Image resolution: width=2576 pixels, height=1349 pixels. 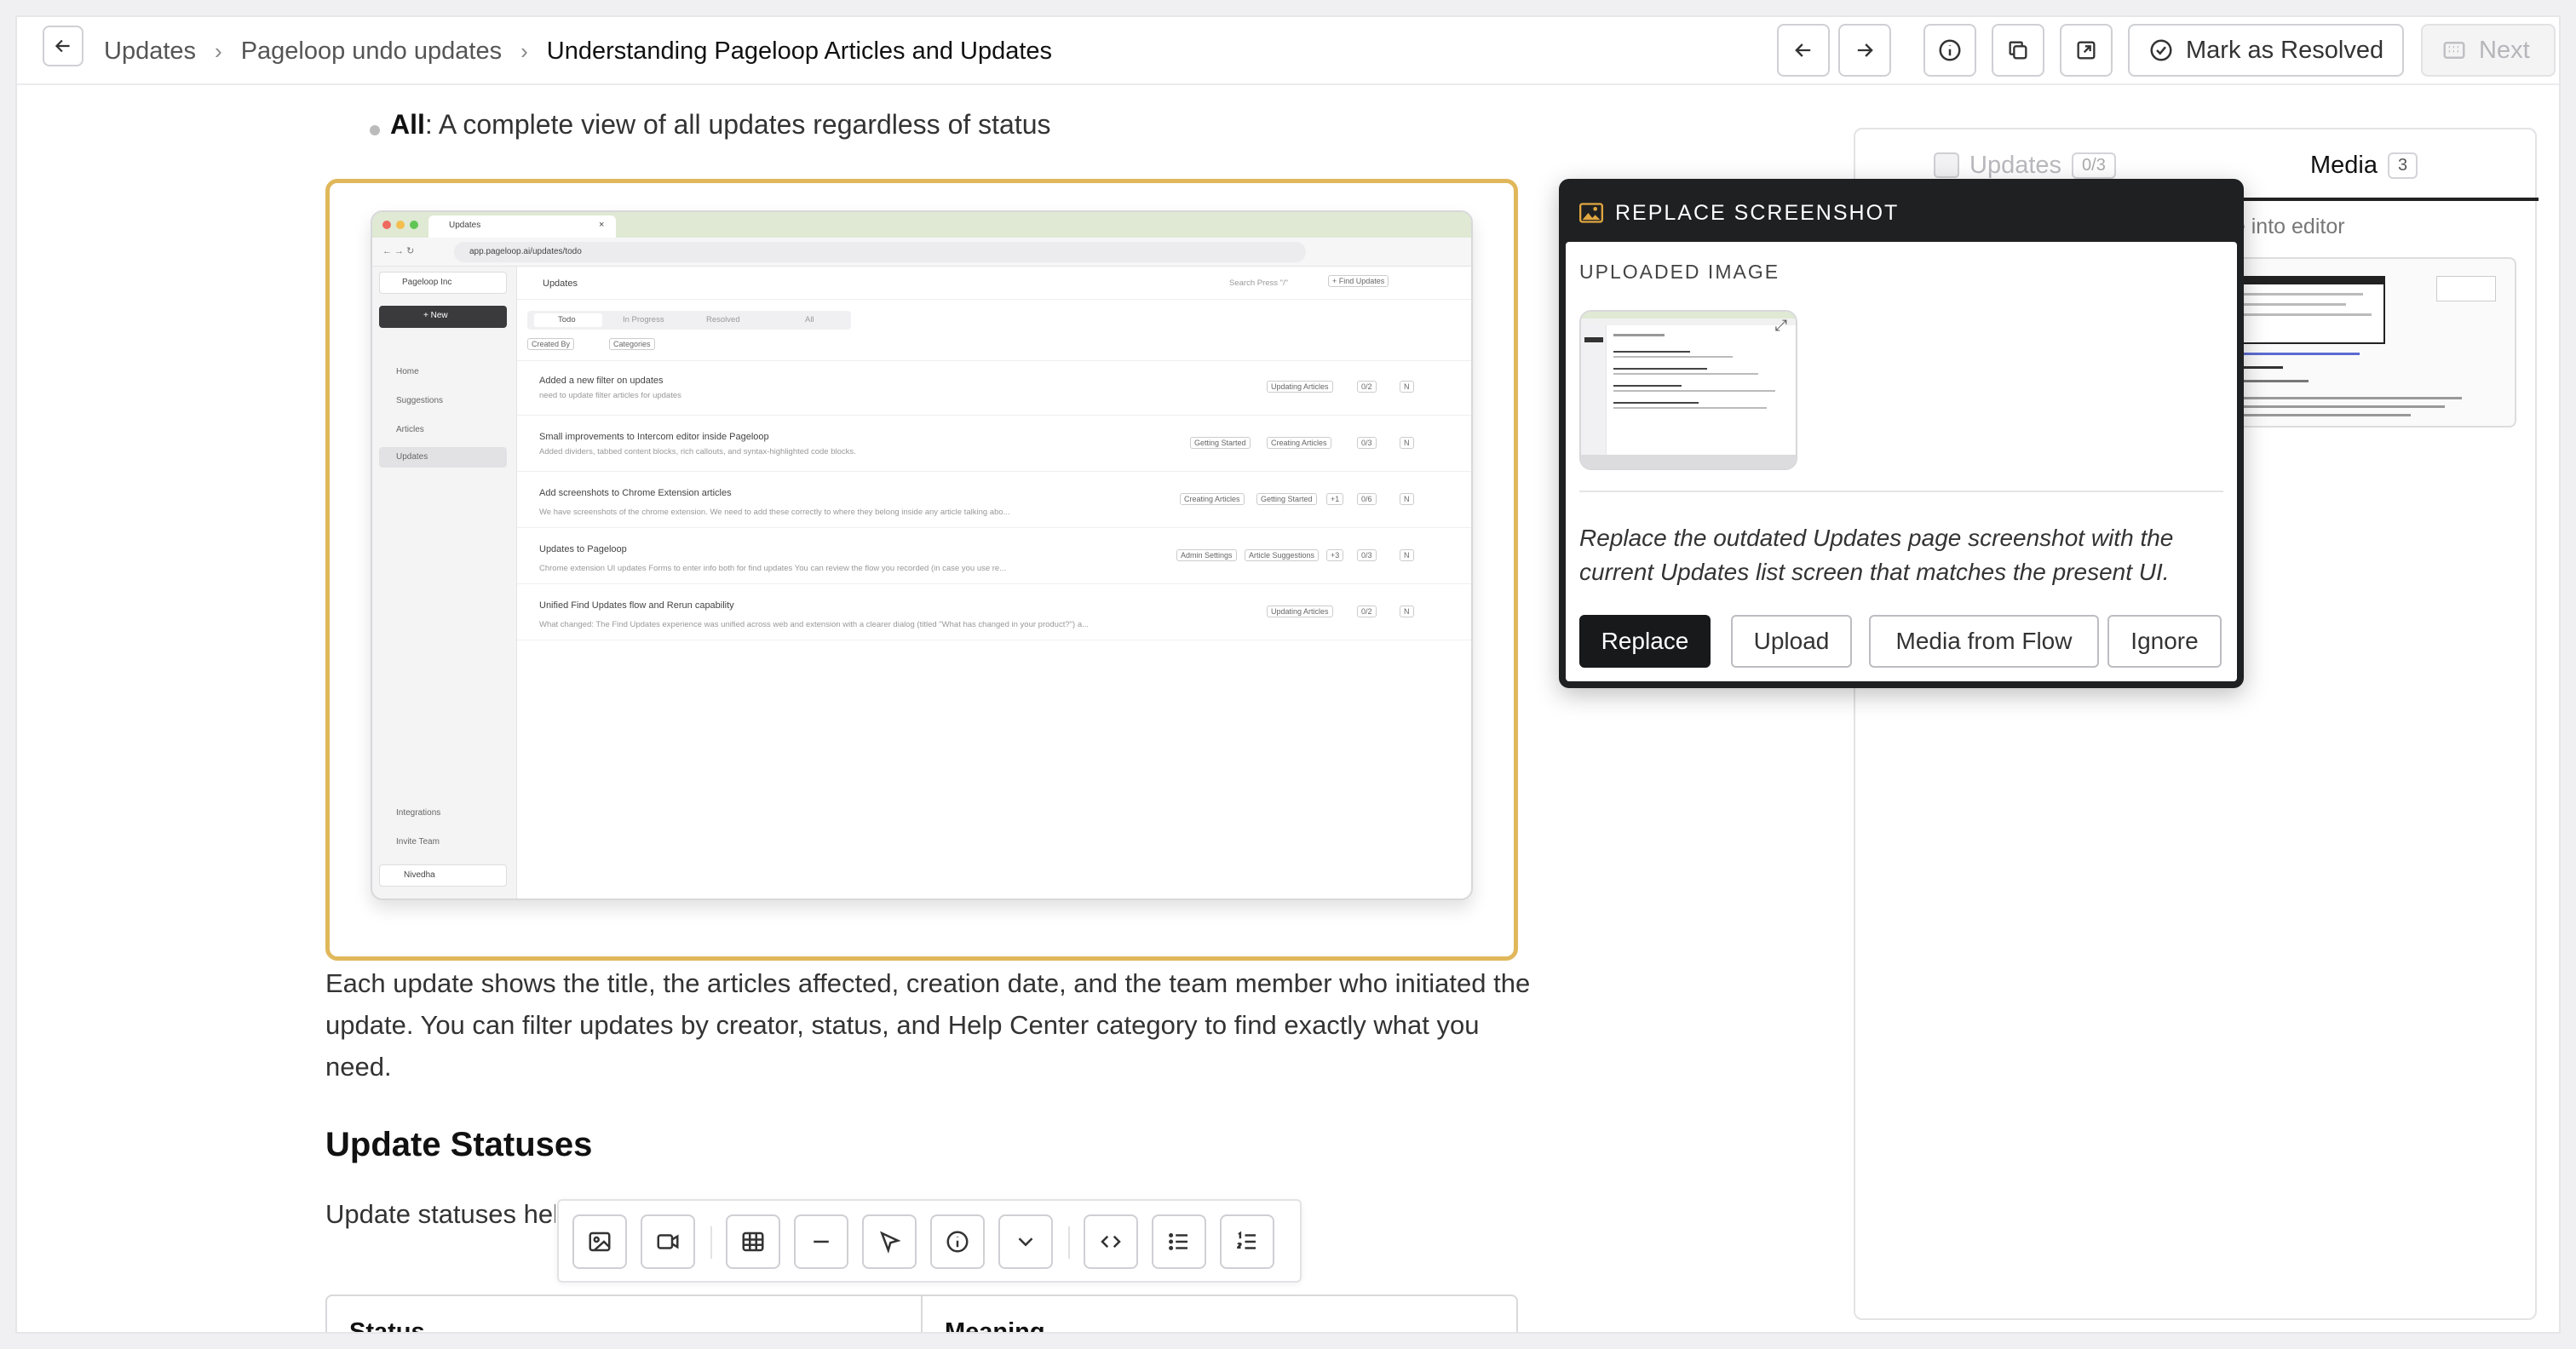 I want to click on mini-nav-active: Updates, so click(x=443, y=458).